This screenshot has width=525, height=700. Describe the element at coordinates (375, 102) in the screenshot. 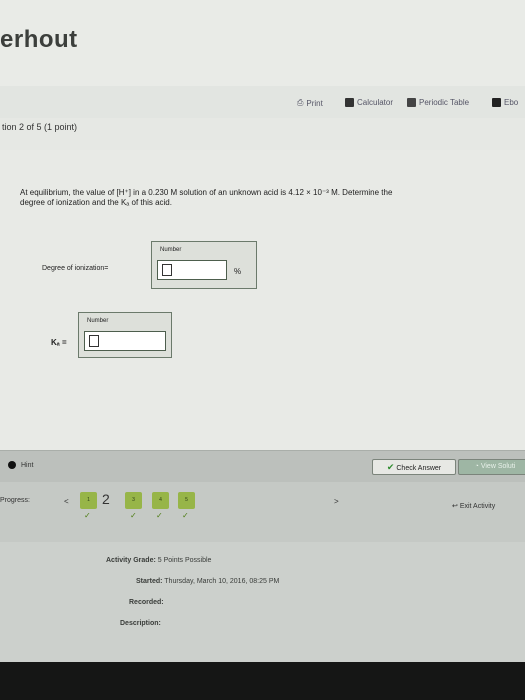

I see `calculator-label: Calculator` at that location.